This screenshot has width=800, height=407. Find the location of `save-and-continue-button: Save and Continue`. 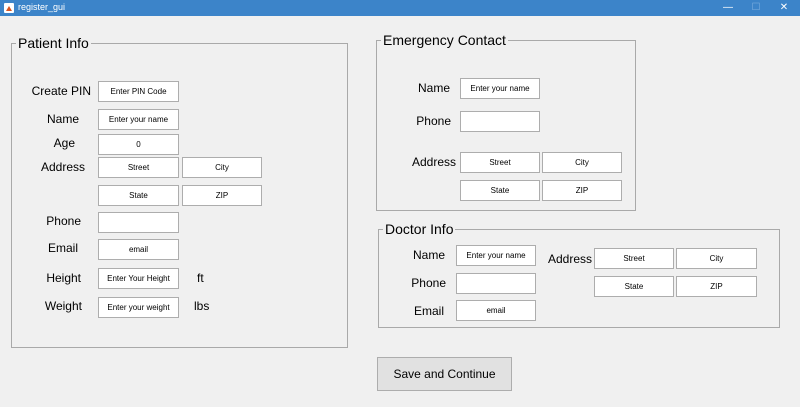

save-and-continue-button: Save and Continue is located at coordinates (444, 374).